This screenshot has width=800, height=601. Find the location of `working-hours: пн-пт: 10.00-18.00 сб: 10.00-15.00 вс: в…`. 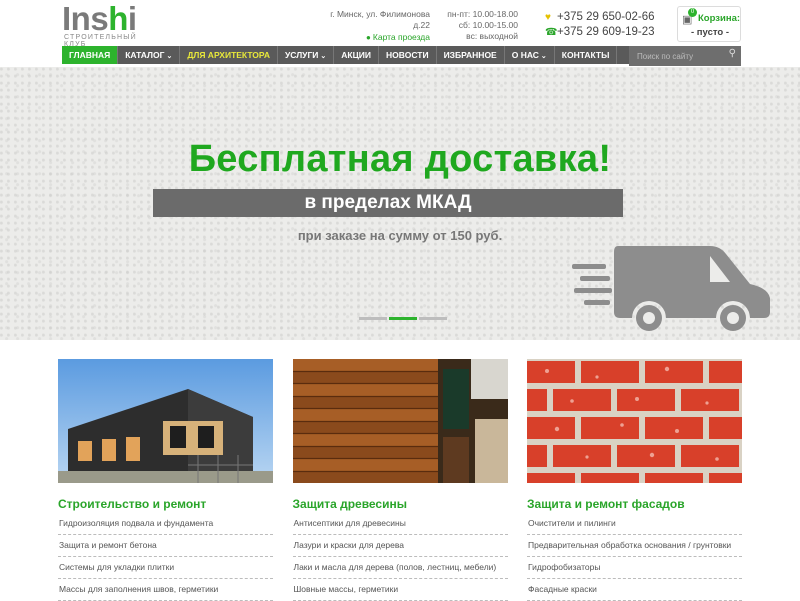

working-hours: пн-пт: 10.00-18.00 сб: 10.00-15.00 вс: в… is located at coordinates (477, 25).